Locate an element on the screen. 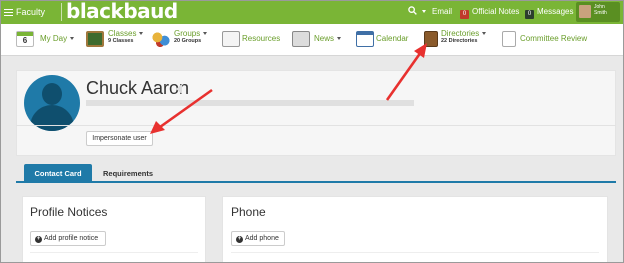 The image size is (624, 263). nav-calendar: Calendar is located at coordinates (384, 40).